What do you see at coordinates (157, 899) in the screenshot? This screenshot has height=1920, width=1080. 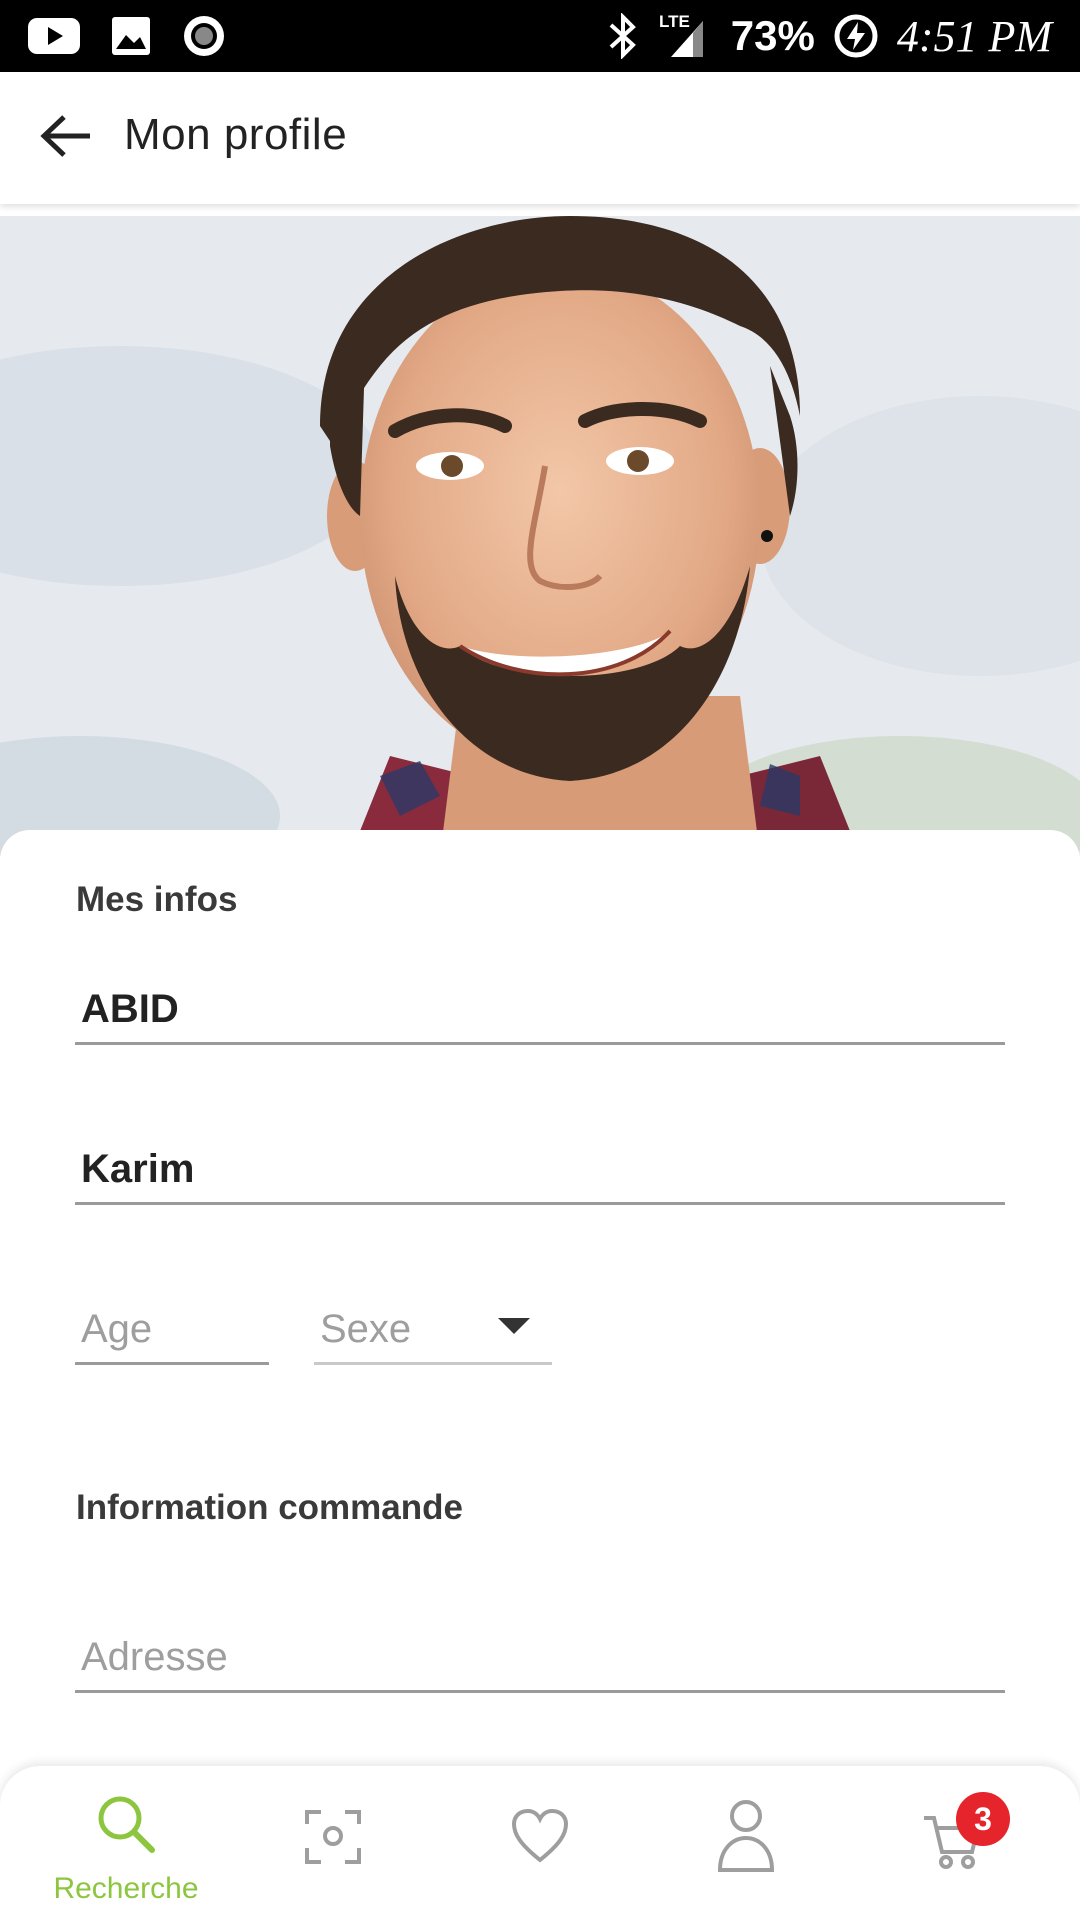 I see `section-title-mes-infos: Mes infos` at bounding box center [157, 899].